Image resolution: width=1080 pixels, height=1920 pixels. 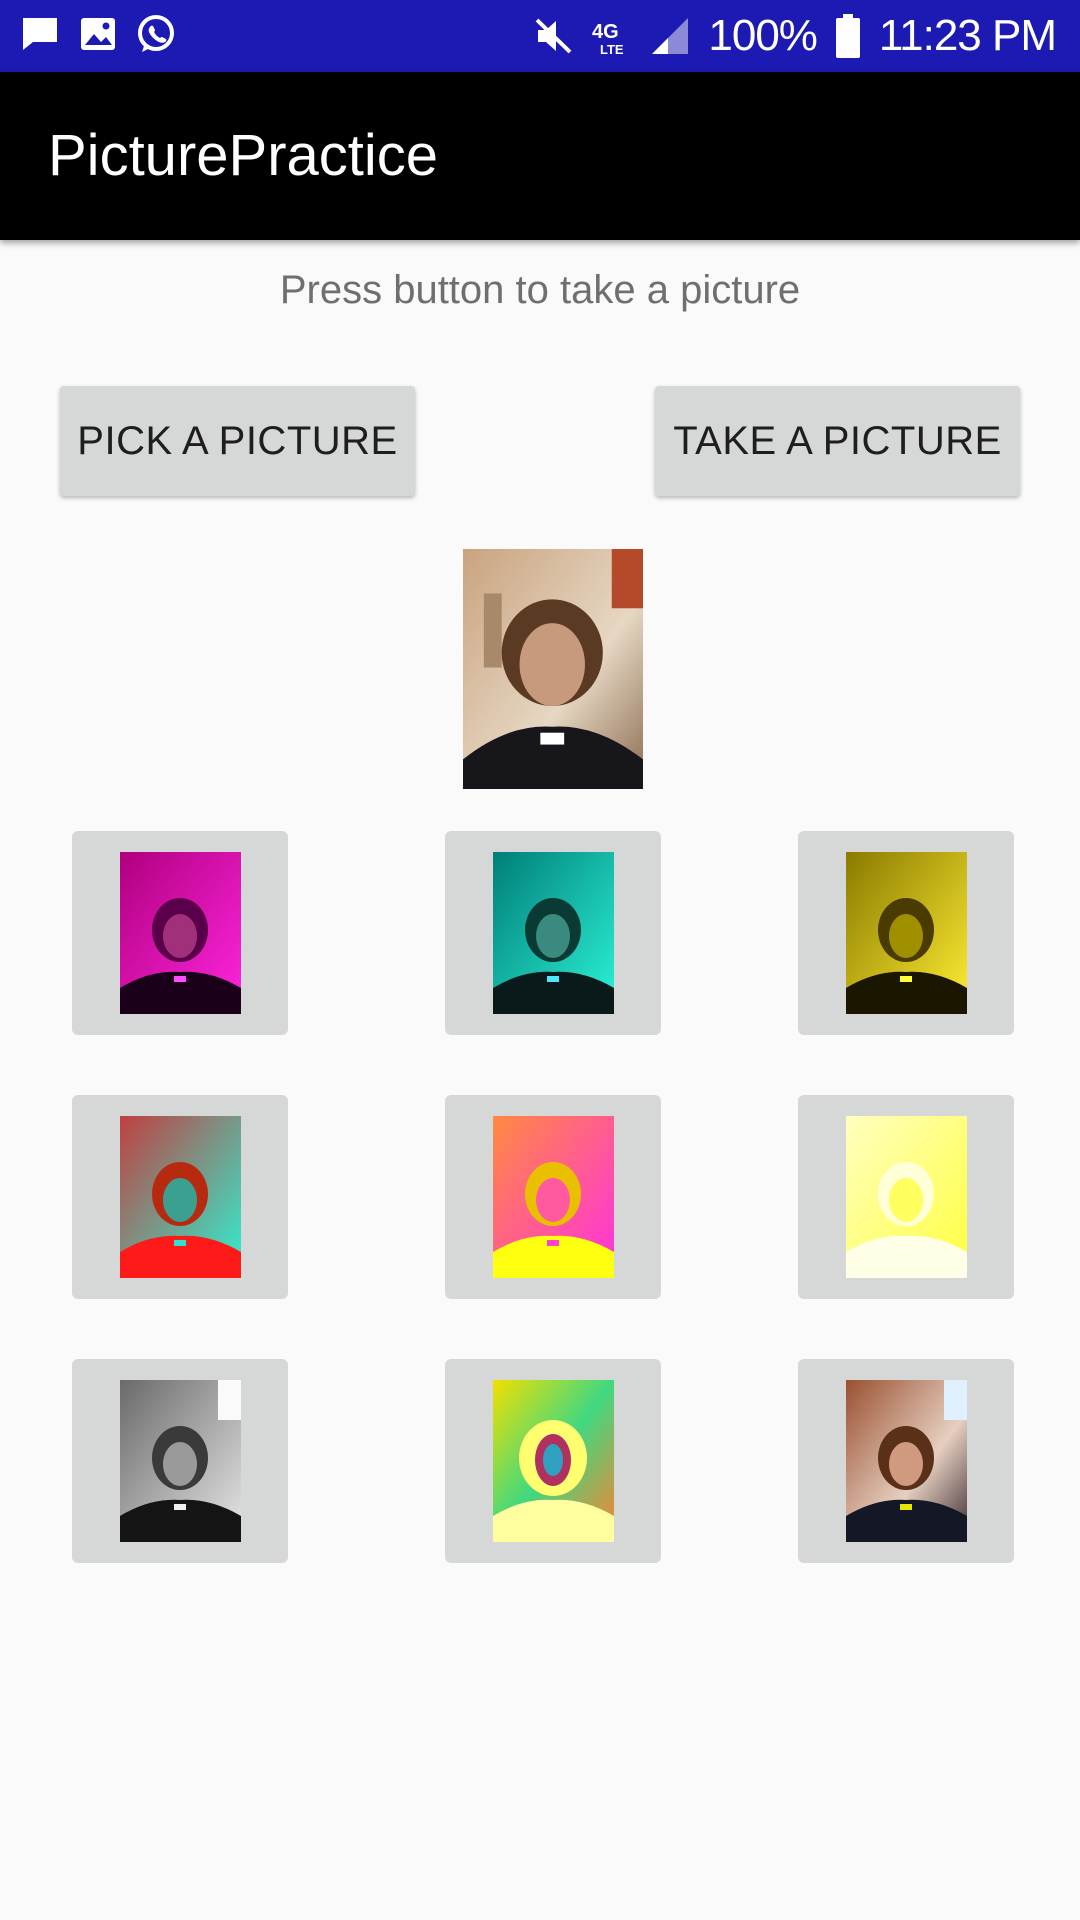 What do you see at coordinates (847, 36) in the screenshot?
I see `battery-icon` at bounding box center [847, 36].